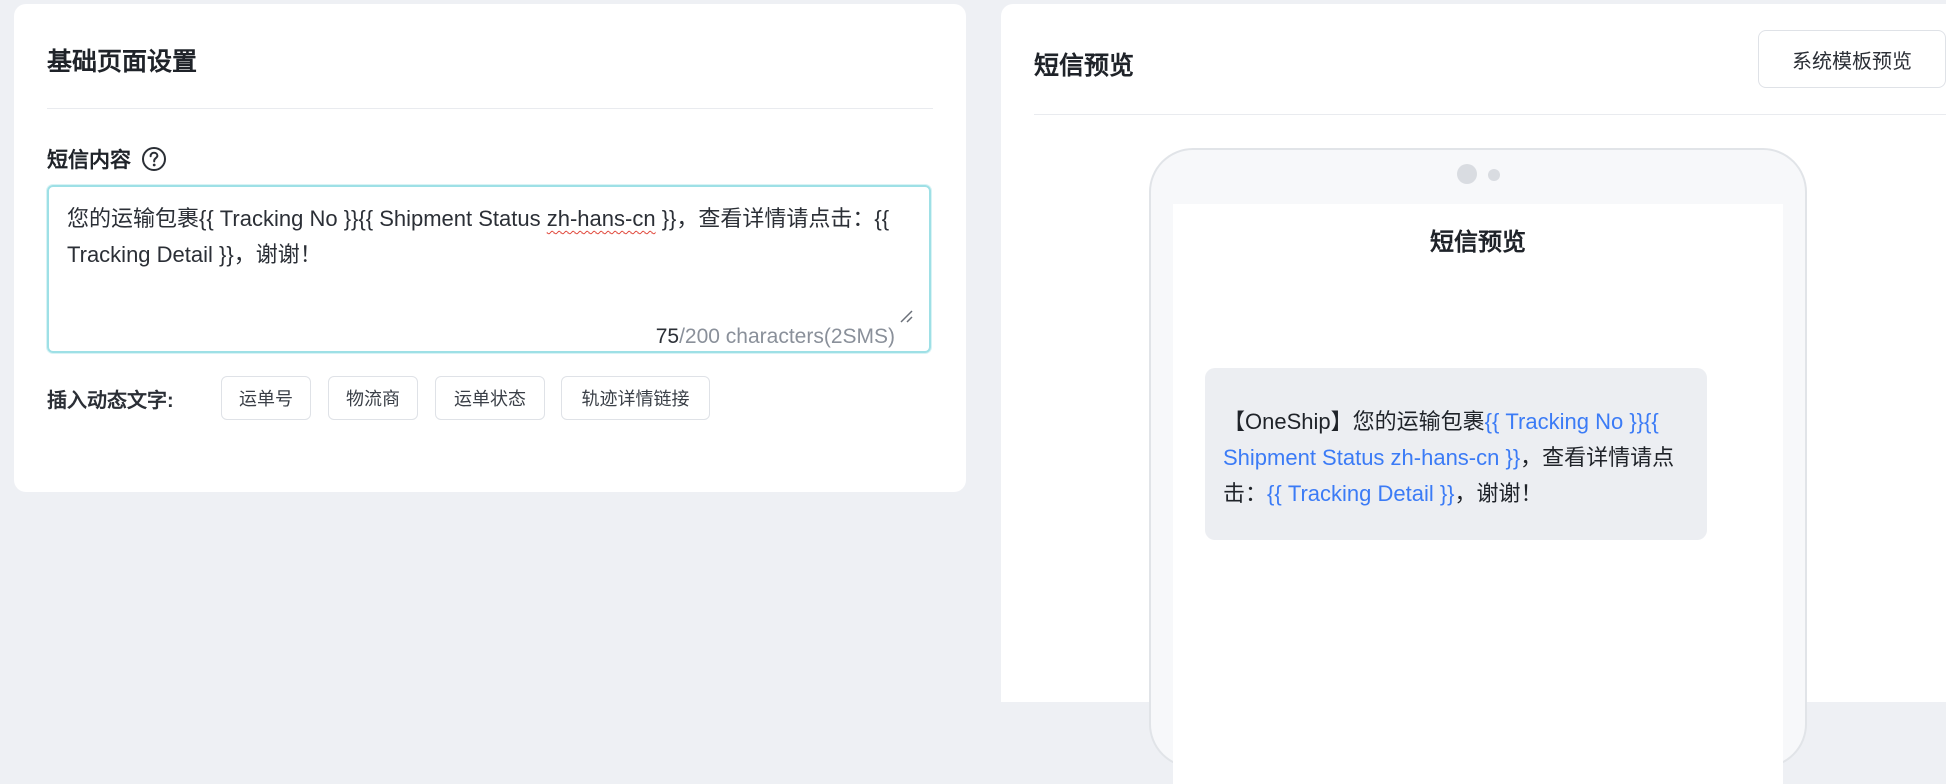  What do you see at coordinates (1354, 421) in the screenshot?
I see `message-text: 【OneShip】您的运输包裹` at bounding box center [1354, 421].